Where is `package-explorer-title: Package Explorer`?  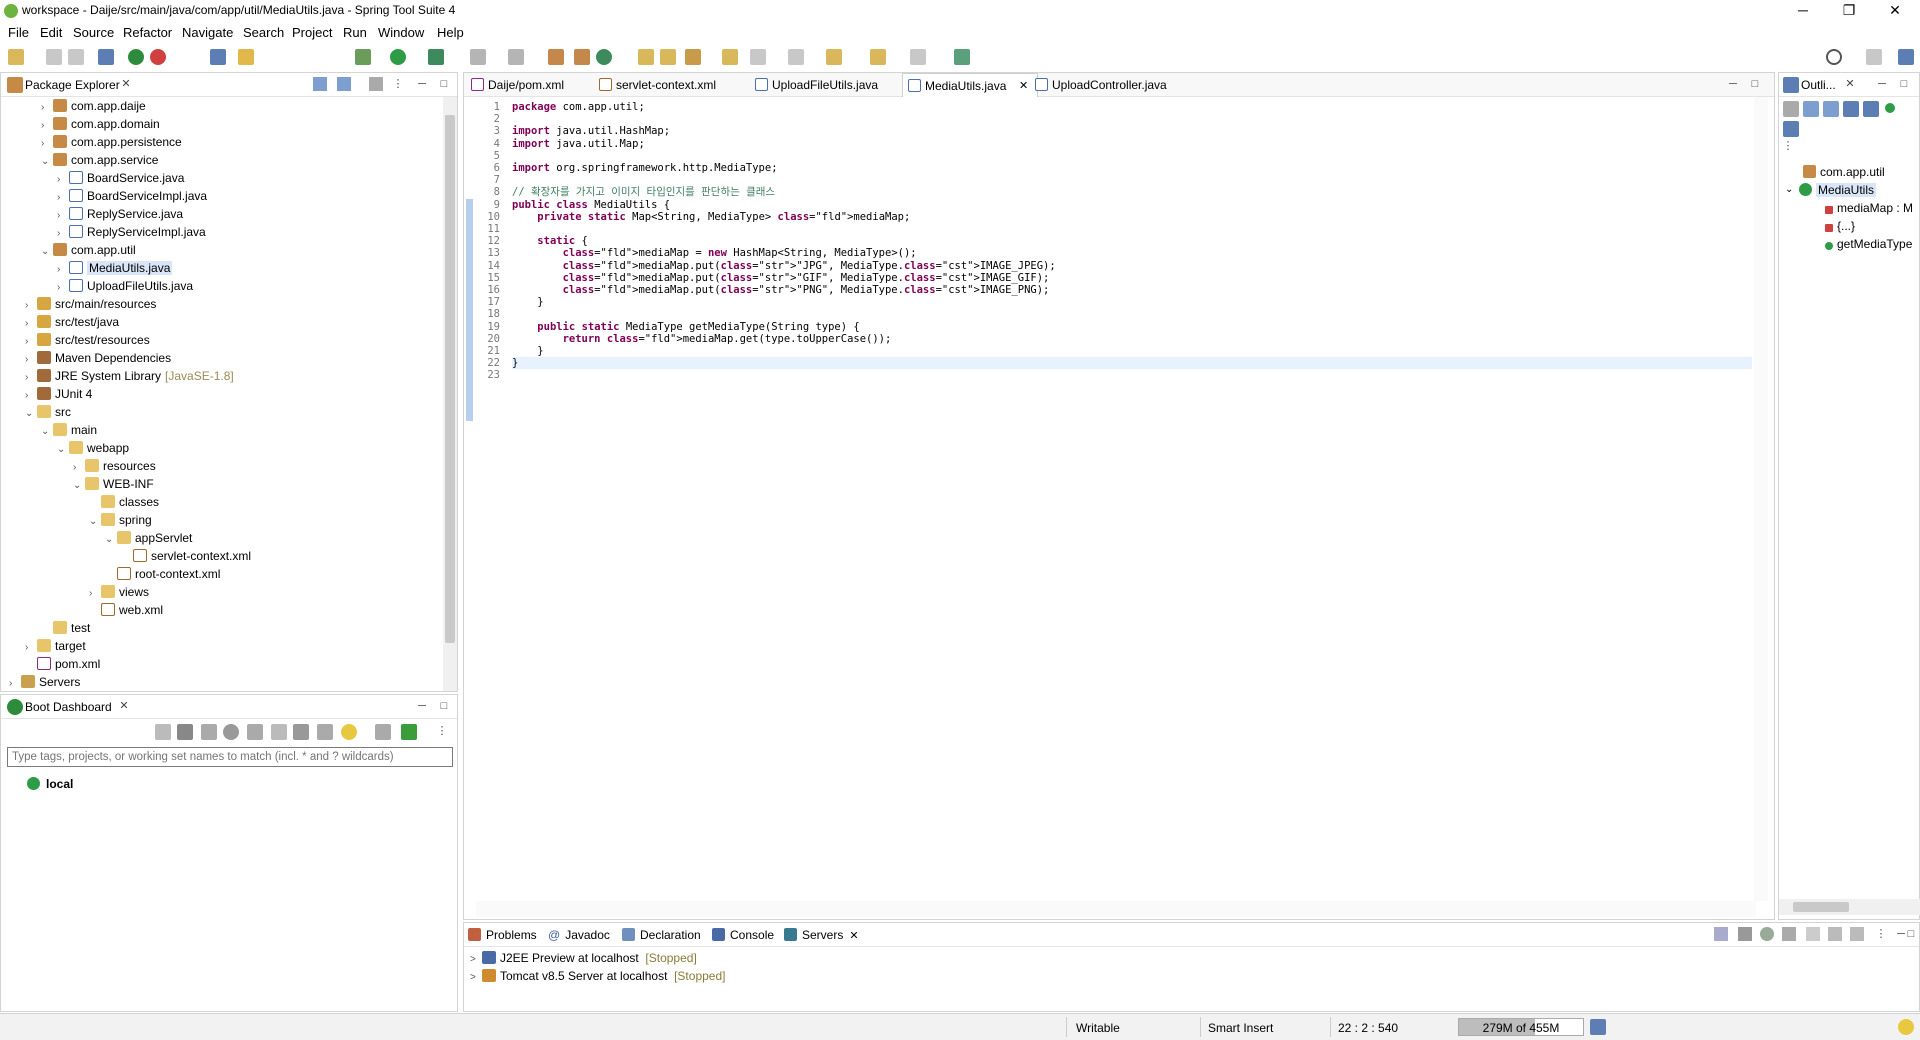
package-explorer-title: Package Explorer is located at coordinates (72, 85).